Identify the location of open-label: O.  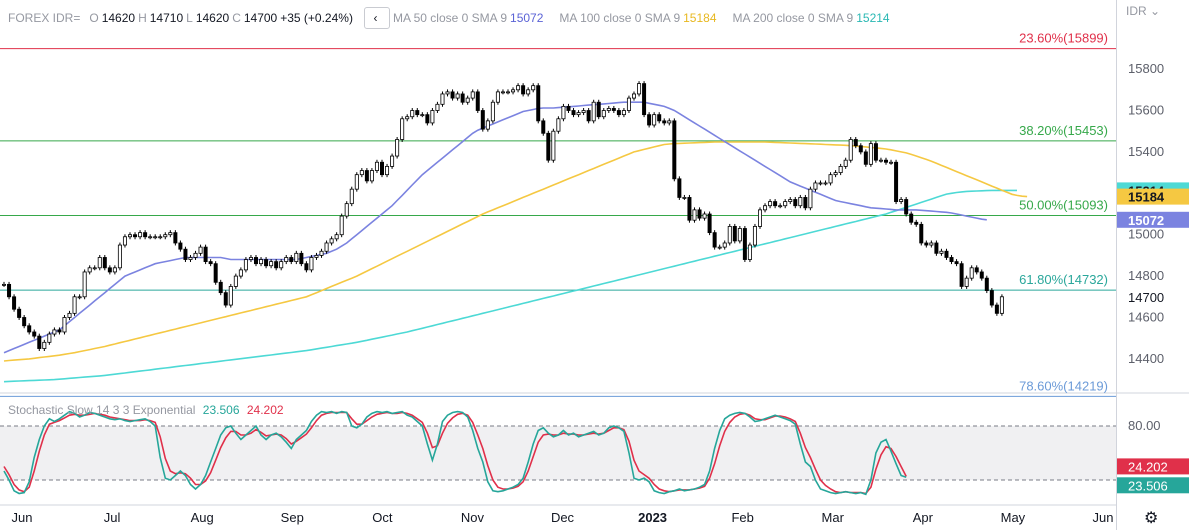
(94, 18).